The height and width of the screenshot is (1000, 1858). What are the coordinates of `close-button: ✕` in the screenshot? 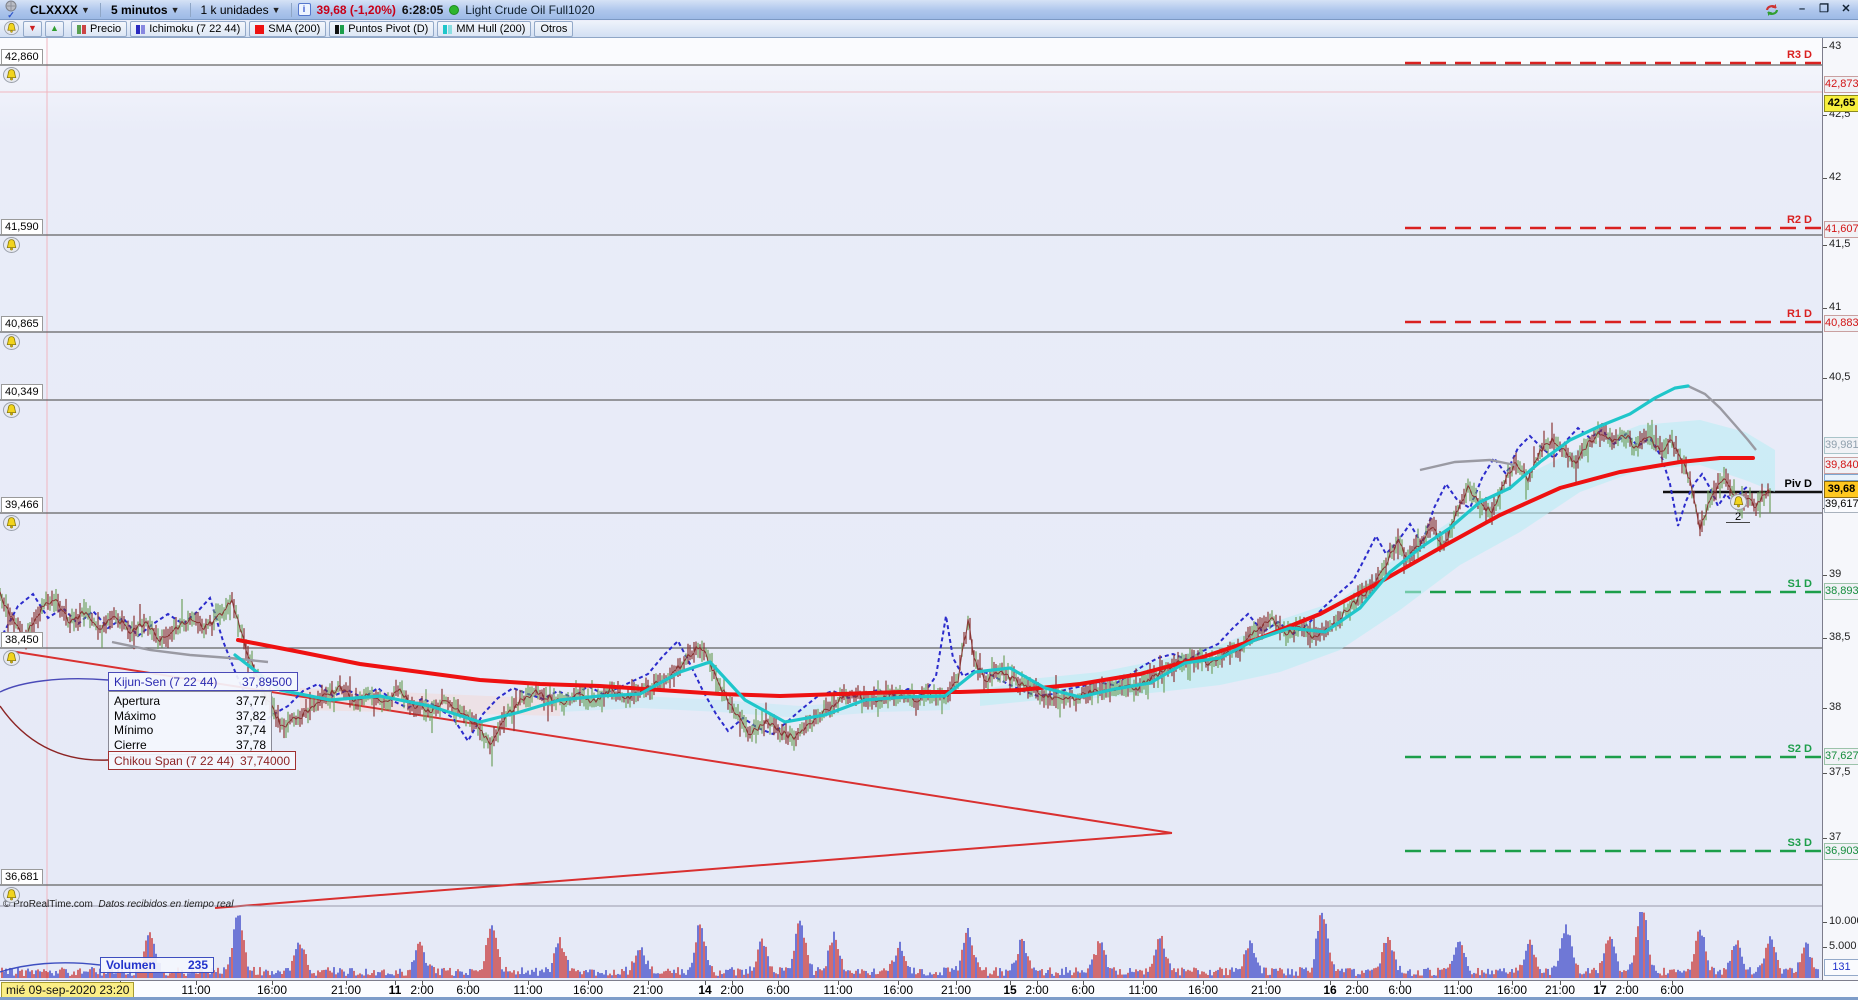 It's located at (1846, 10).